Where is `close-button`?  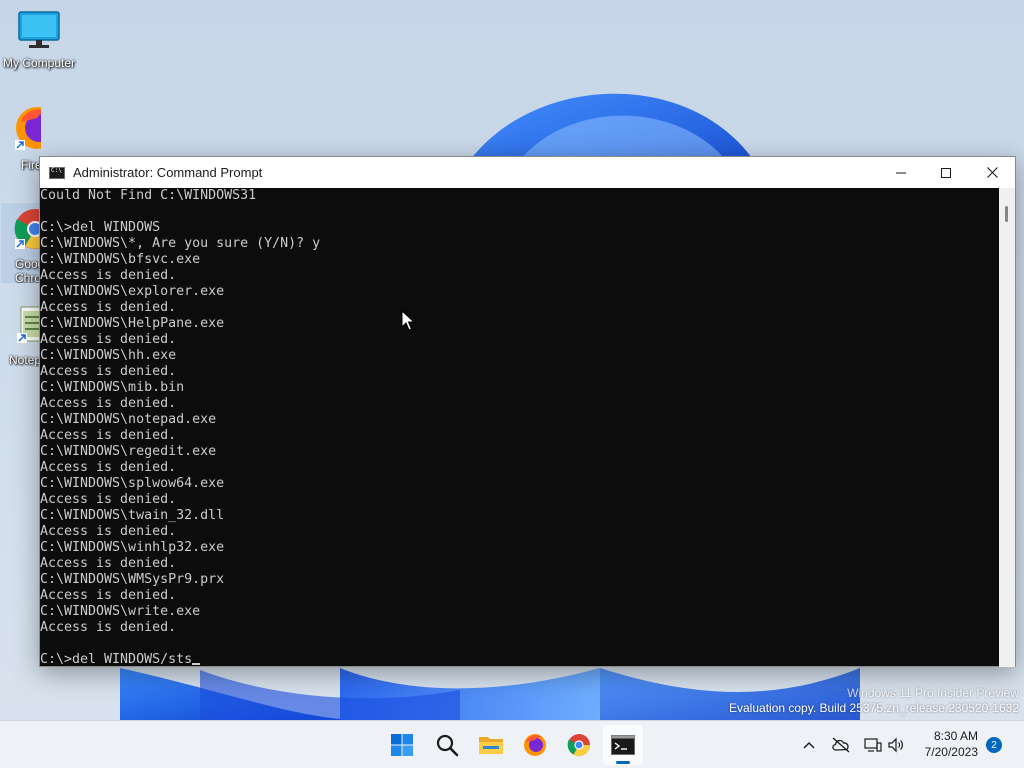
close-button is located at coordinates (992, 172).